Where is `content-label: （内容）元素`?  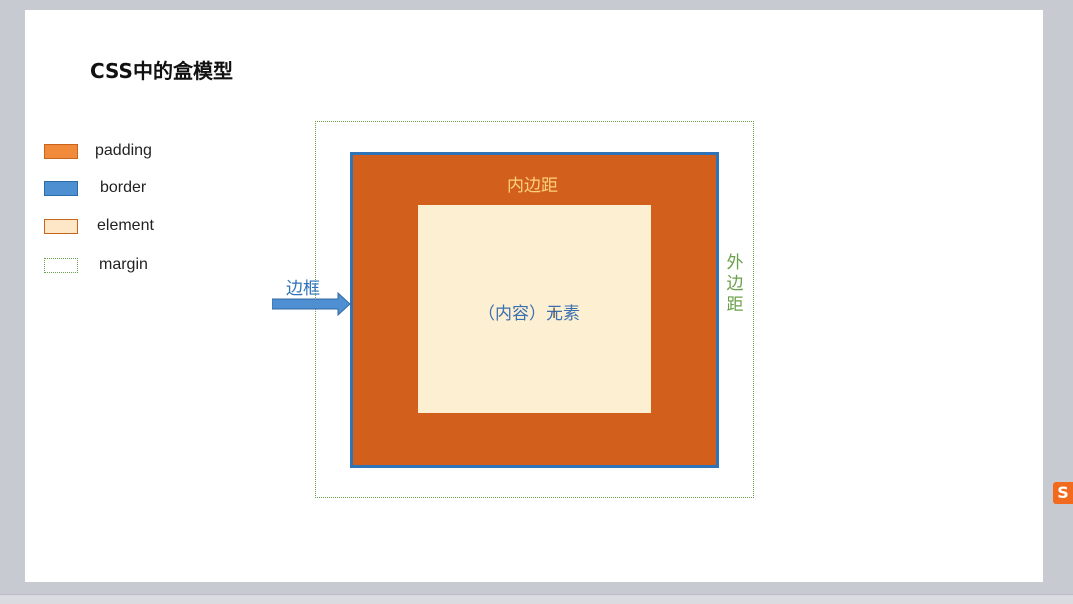 content-label: （内容）元素 is located at coordinates (529, 314).